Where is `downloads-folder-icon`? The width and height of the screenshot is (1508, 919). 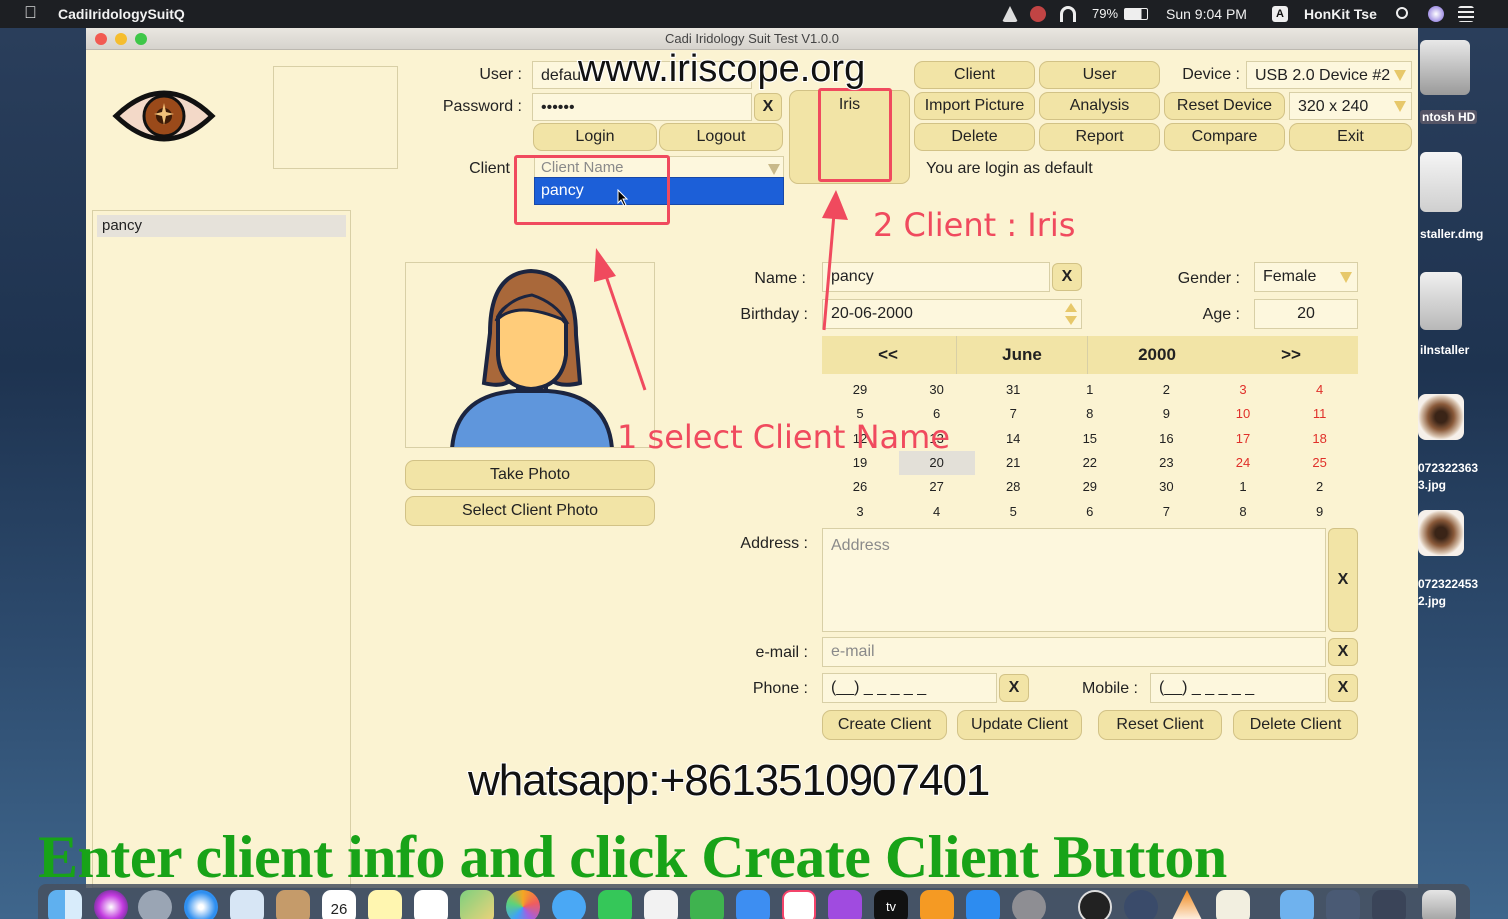
downloads-folder-icon is located at coordinates (1297, 904).